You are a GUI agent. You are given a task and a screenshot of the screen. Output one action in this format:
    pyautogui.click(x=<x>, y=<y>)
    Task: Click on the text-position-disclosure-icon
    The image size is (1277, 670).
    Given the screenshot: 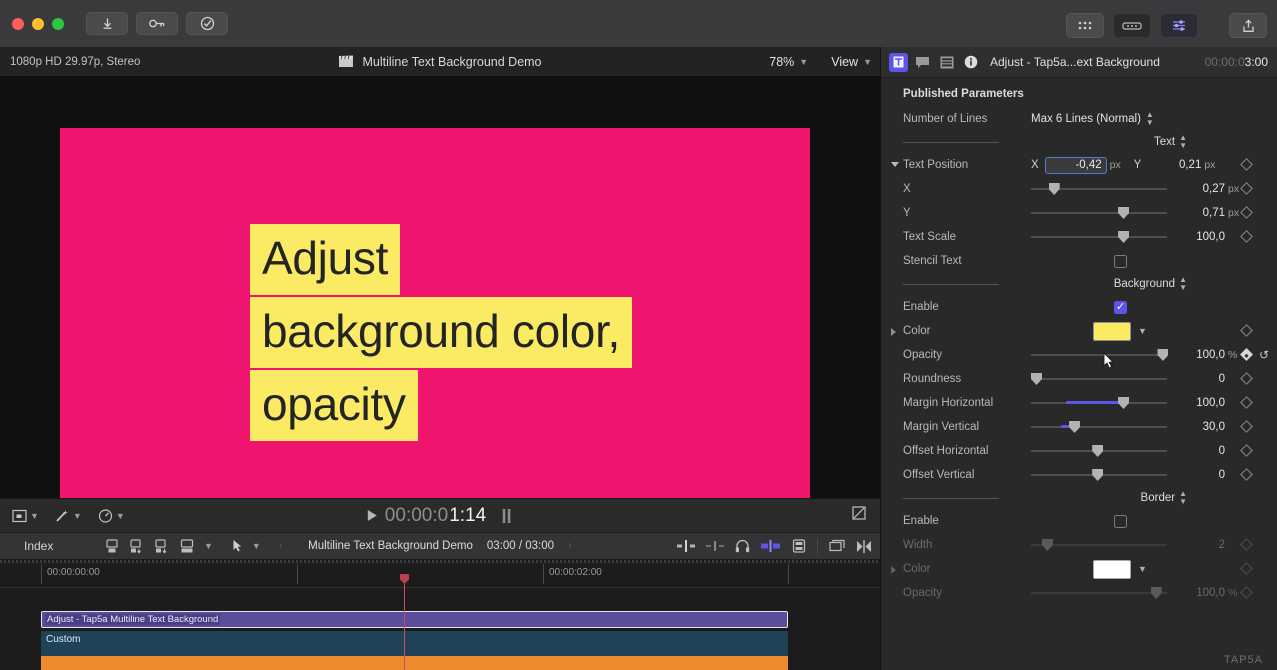 What is the action you would take?
    pyautogui.click(x=895, y=164)
    